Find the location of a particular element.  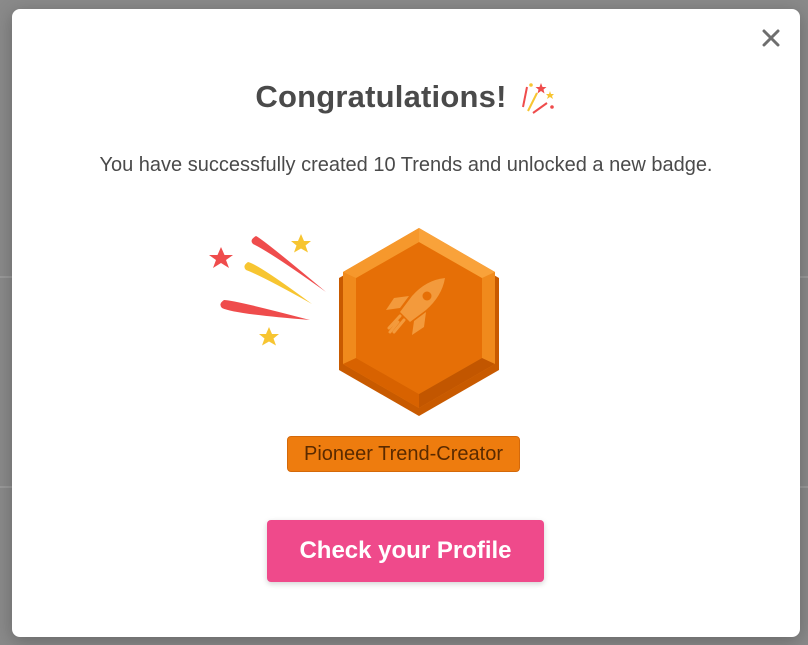

modal-title: Congratulations! is located at coordinates (381, 96).